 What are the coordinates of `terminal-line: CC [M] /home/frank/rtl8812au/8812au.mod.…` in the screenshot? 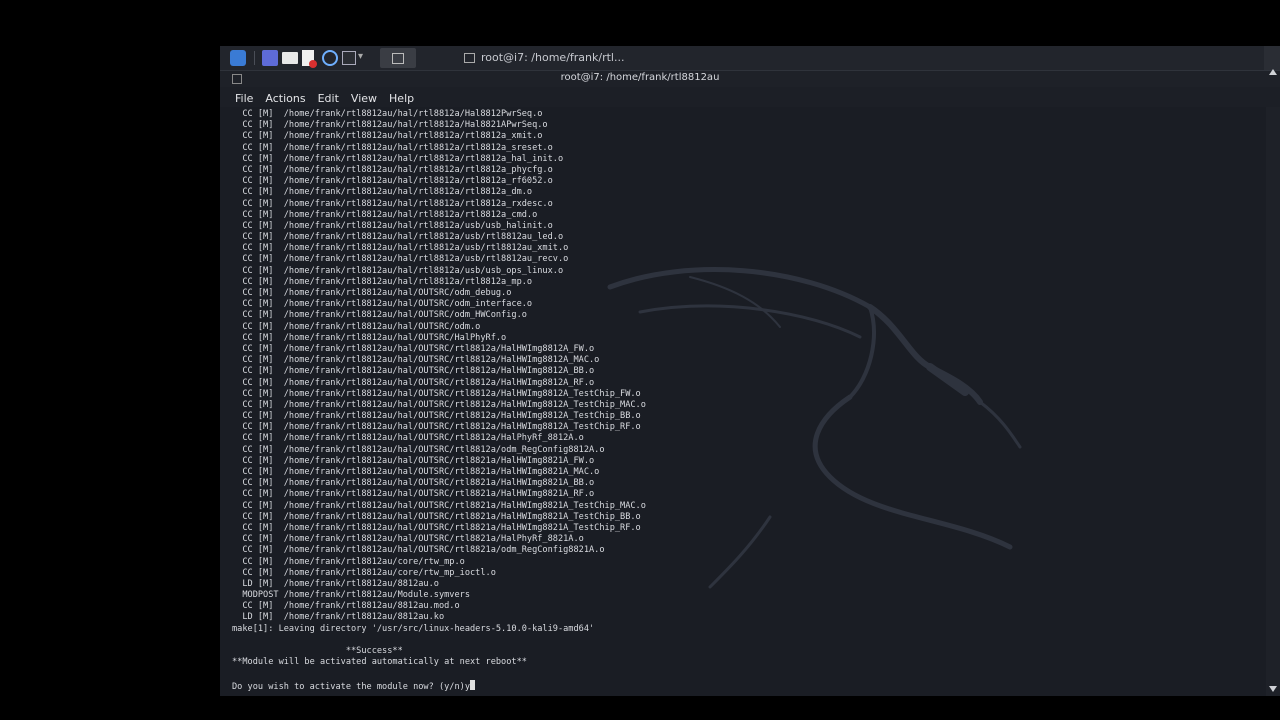 It's located at (346, 606).